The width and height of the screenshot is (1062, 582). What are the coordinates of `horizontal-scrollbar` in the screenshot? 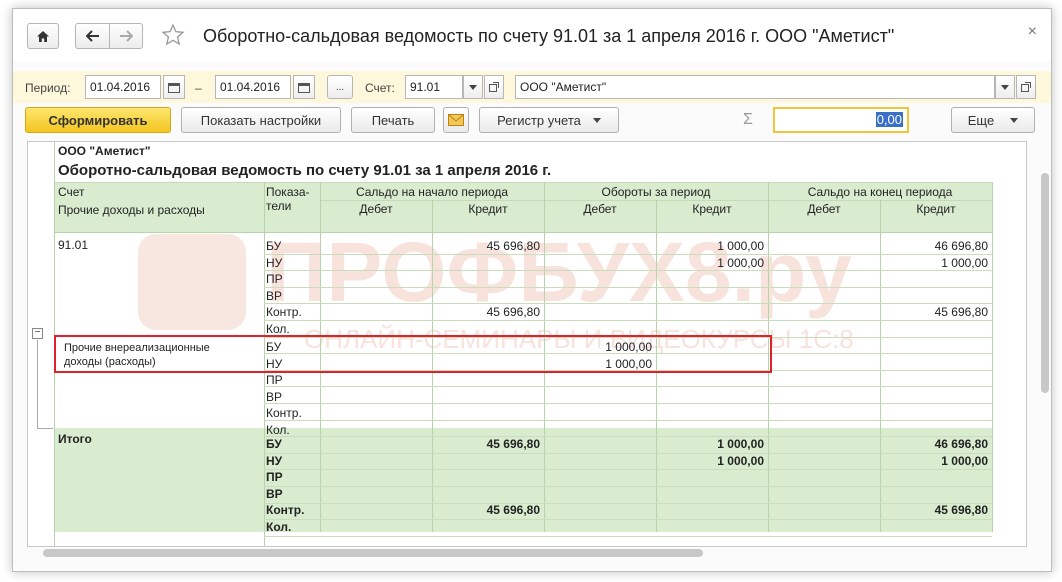 It's located at (533, 554).